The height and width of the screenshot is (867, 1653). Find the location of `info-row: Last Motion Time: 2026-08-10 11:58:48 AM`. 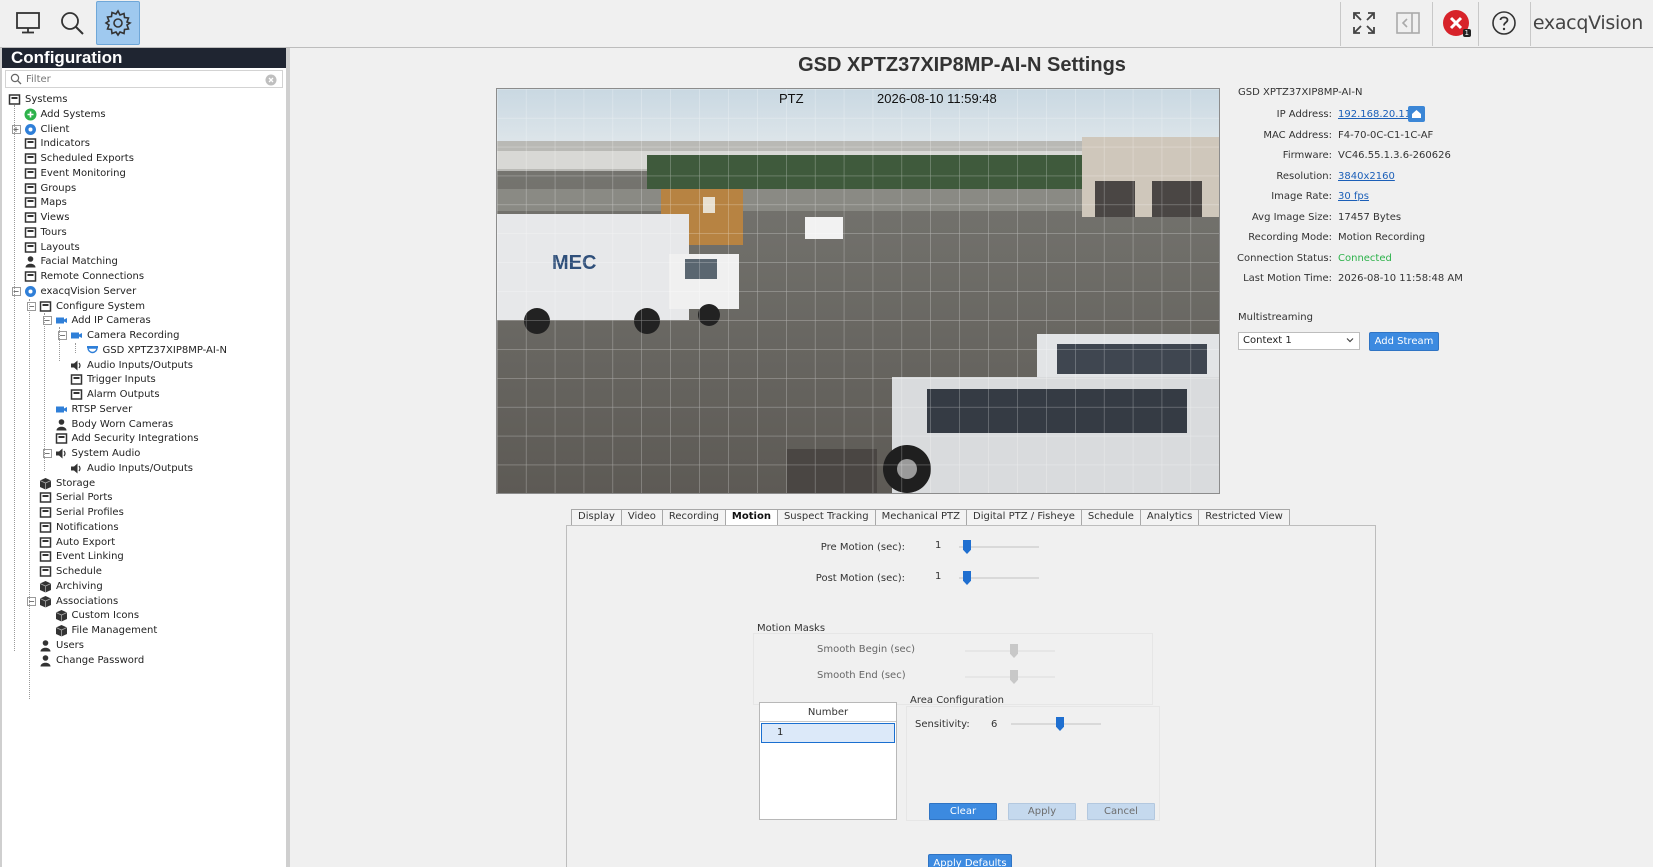

info-row: Last Motion Time: 2026-08-10 11:58:48 AM is located at coordinates (1348, 280).